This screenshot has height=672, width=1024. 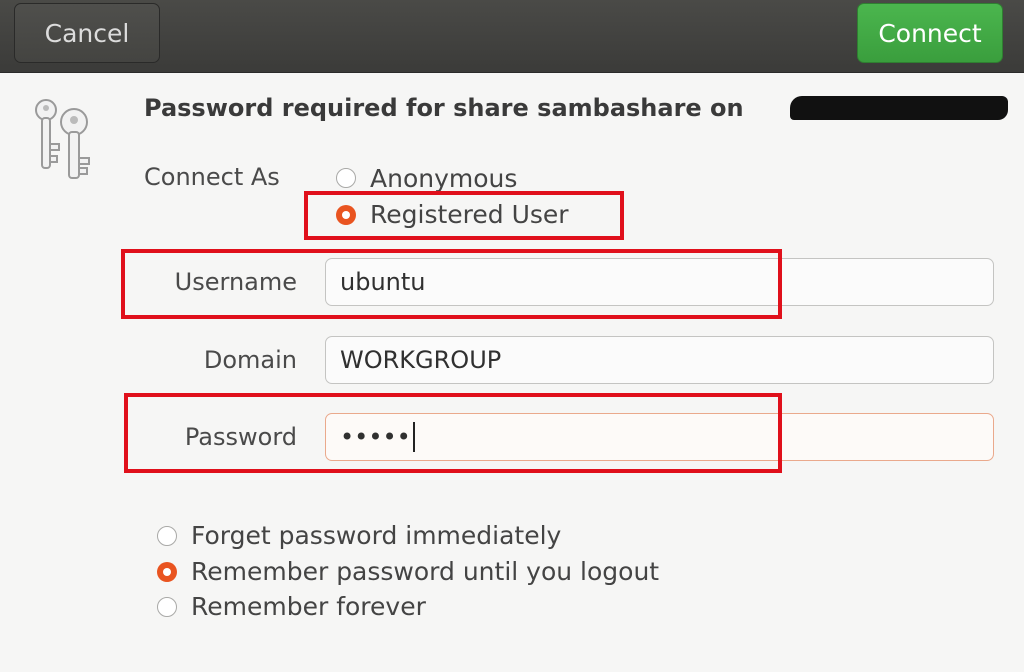 I want to click on radio-forget-password, so click(x=167, y=536).